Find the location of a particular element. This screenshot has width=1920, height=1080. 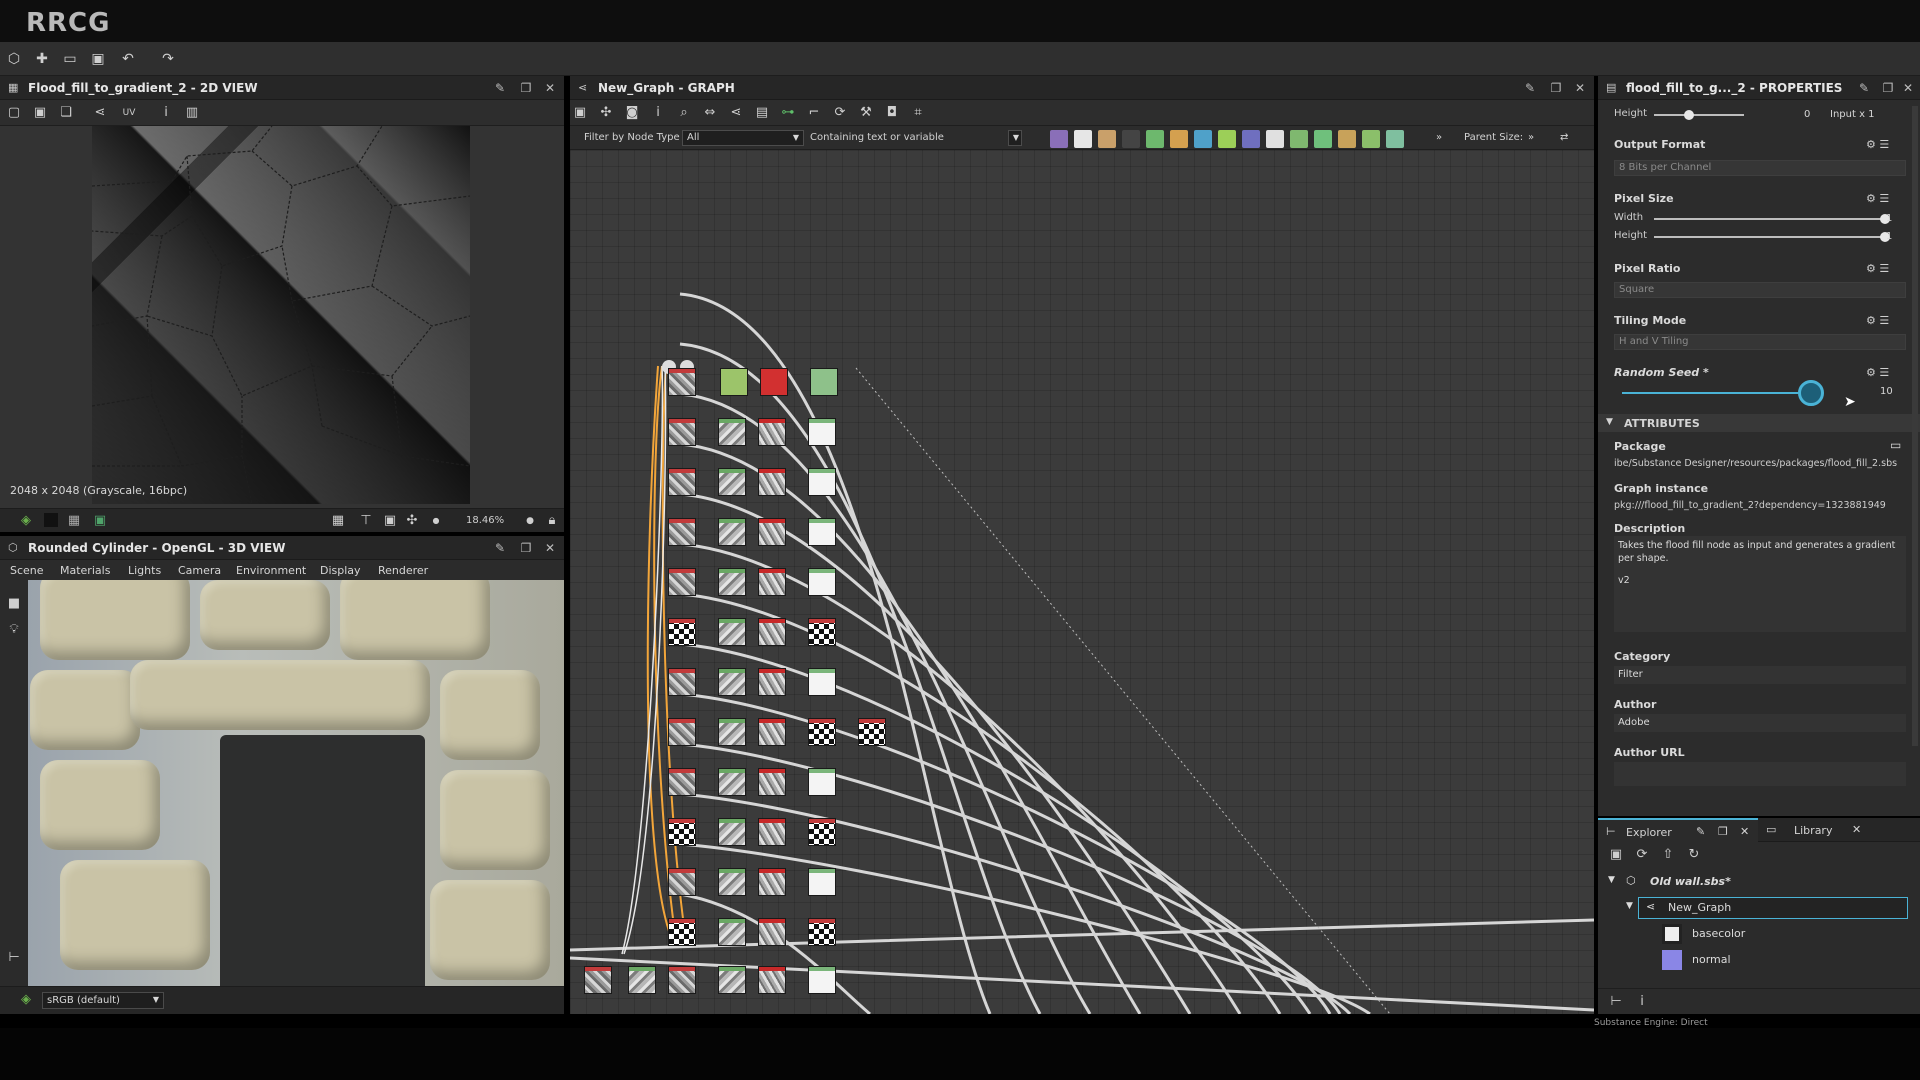

frame-icon: ▣ is located at coordinates (580, 113).